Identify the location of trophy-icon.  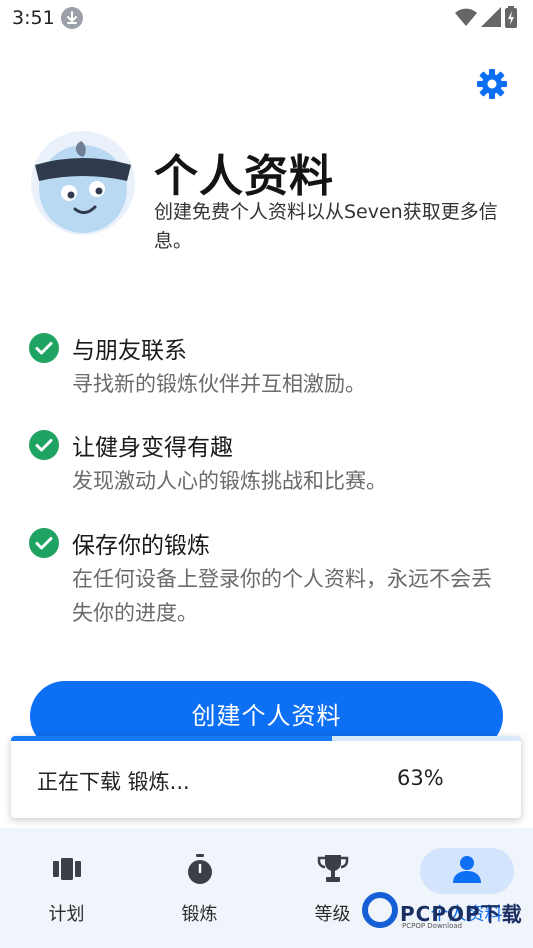
(333, 869).